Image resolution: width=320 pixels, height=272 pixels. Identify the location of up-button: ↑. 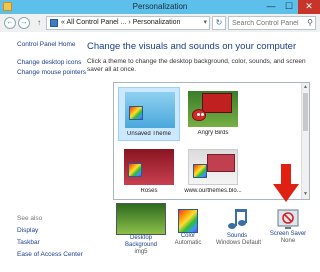
(39, 23).